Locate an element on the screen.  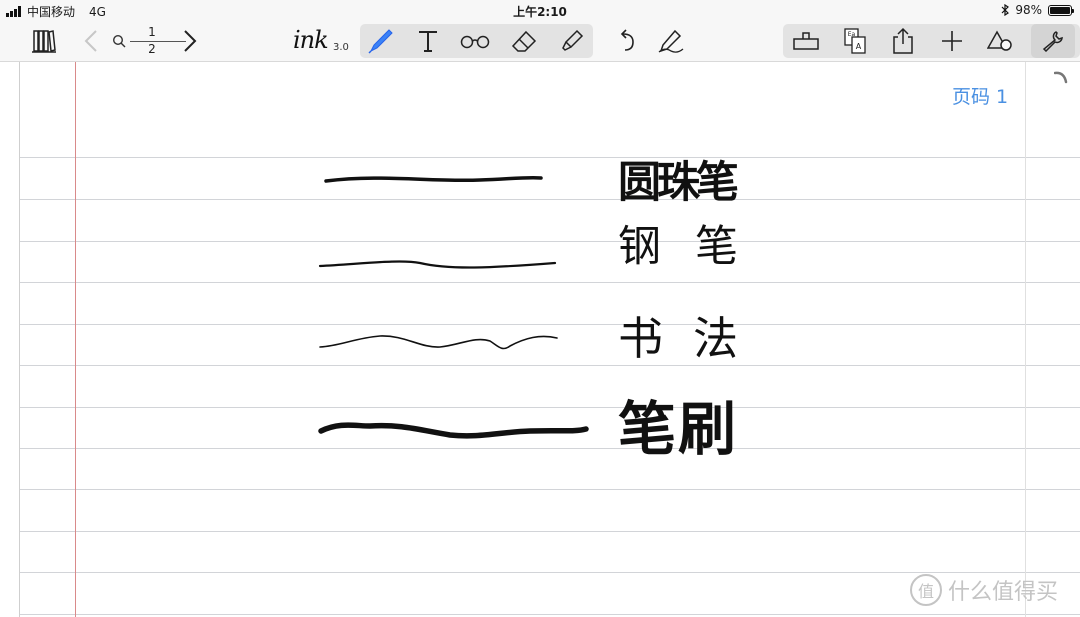
eraser-tool-button is located at coordinates (524, 41).